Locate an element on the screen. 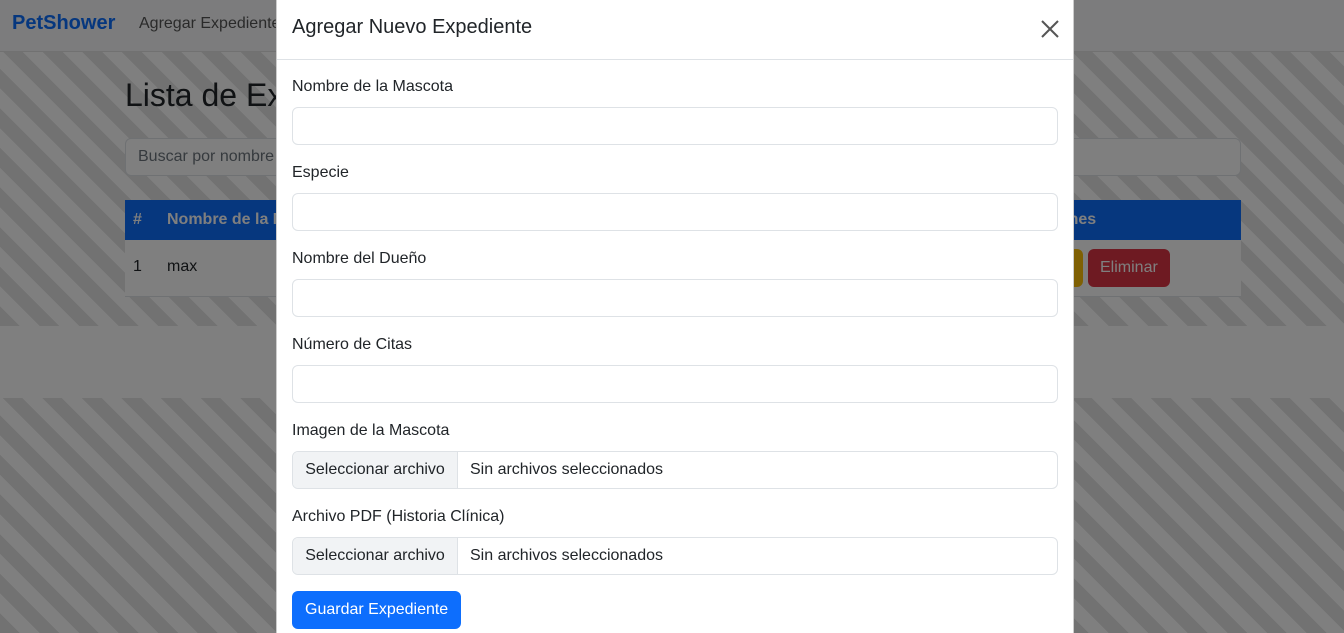  appointments-input is located at coordinates (675, 384).